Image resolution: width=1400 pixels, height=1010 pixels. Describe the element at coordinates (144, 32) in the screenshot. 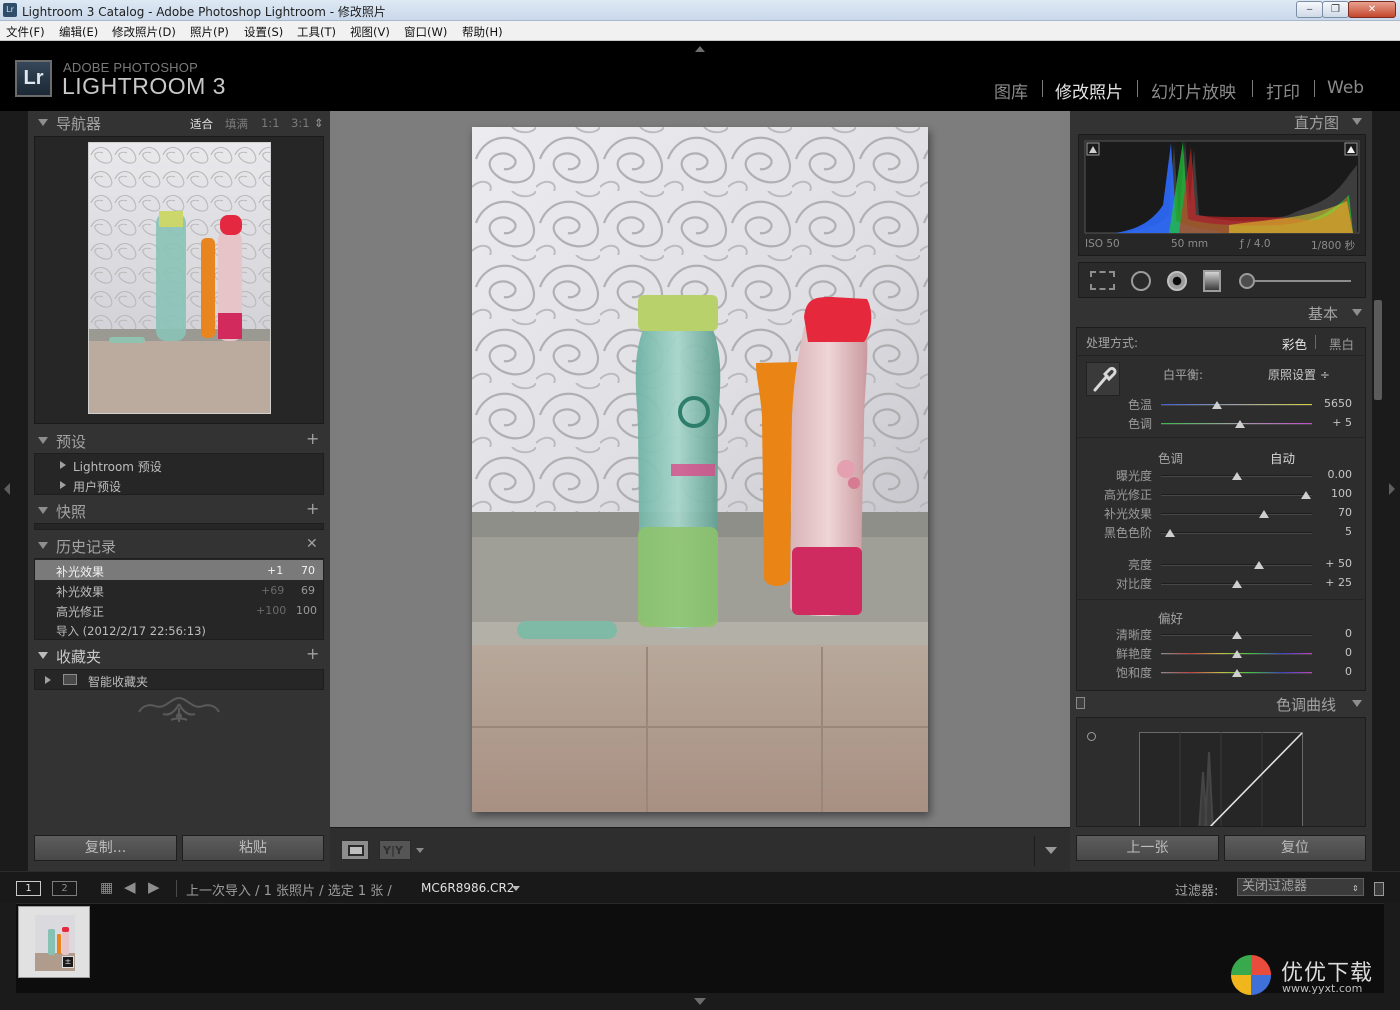

I see `menu-develop: 修改照片(D)` at that location.